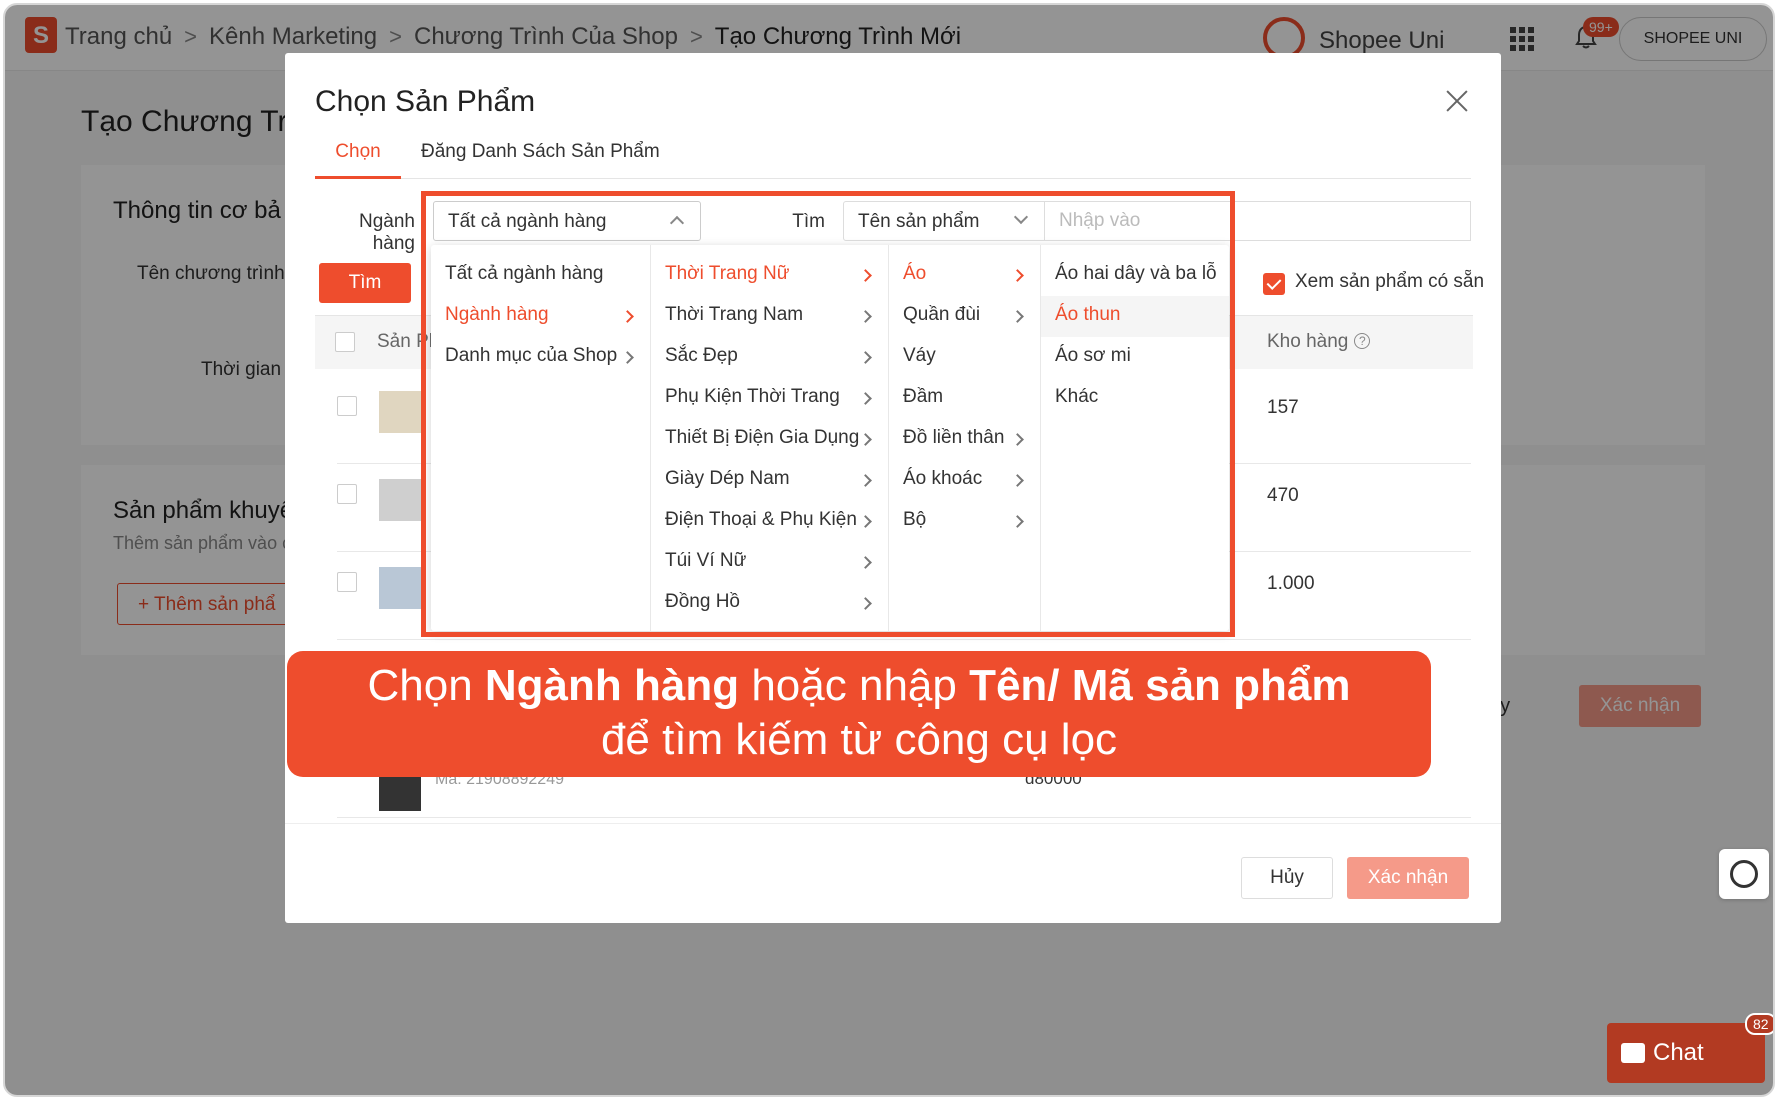 This screenshot has width=1778, height=1100. What do you see at coordinates (1457, 101) in the screenshot?
I see `close-icon` at bounding box center [1457, 101].